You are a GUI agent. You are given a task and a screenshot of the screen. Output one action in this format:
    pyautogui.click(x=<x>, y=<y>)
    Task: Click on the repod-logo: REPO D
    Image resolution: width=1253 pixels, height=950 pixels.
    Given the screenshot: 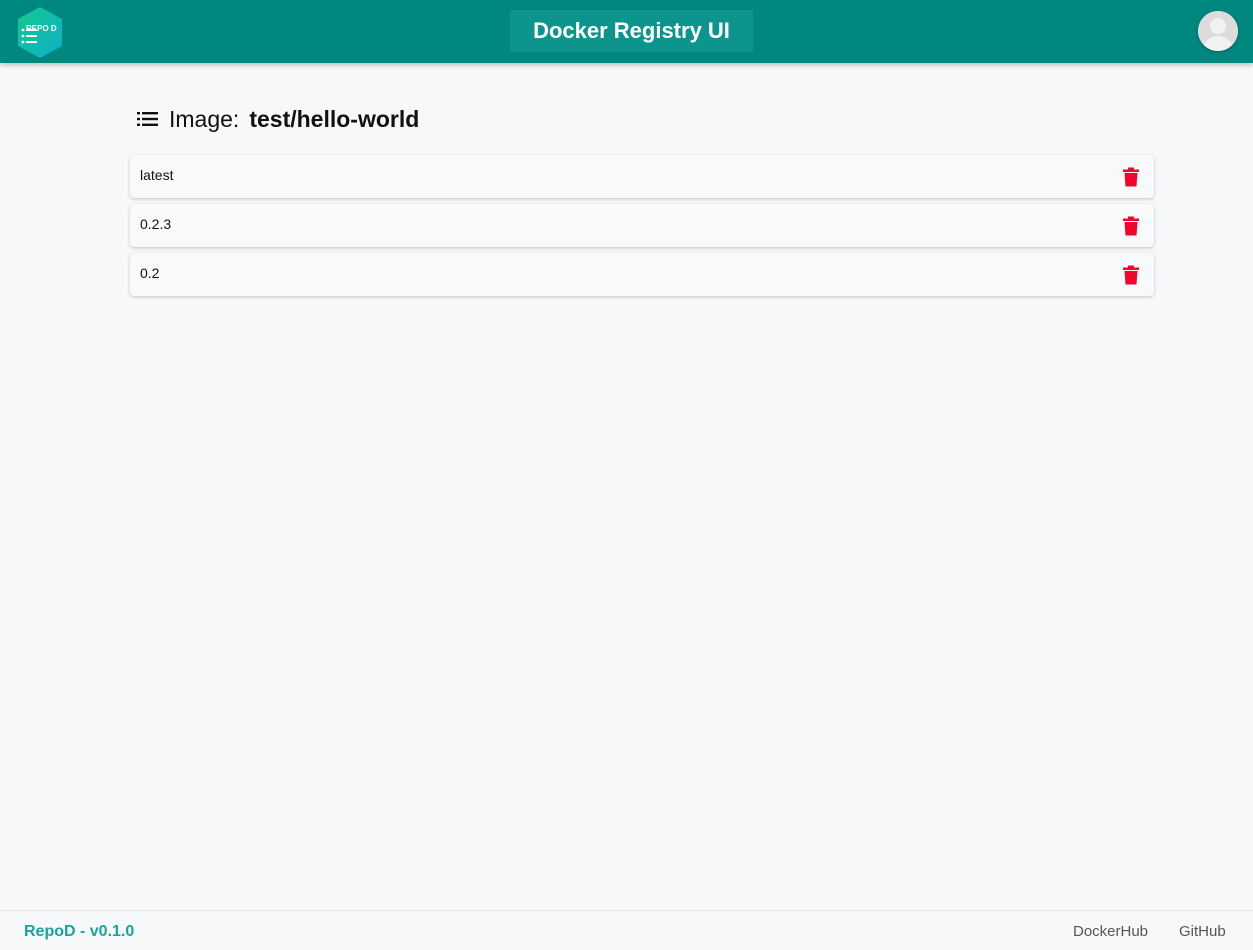 What is the action you would take?
    pyautogui.click(x=40, y=32)
    